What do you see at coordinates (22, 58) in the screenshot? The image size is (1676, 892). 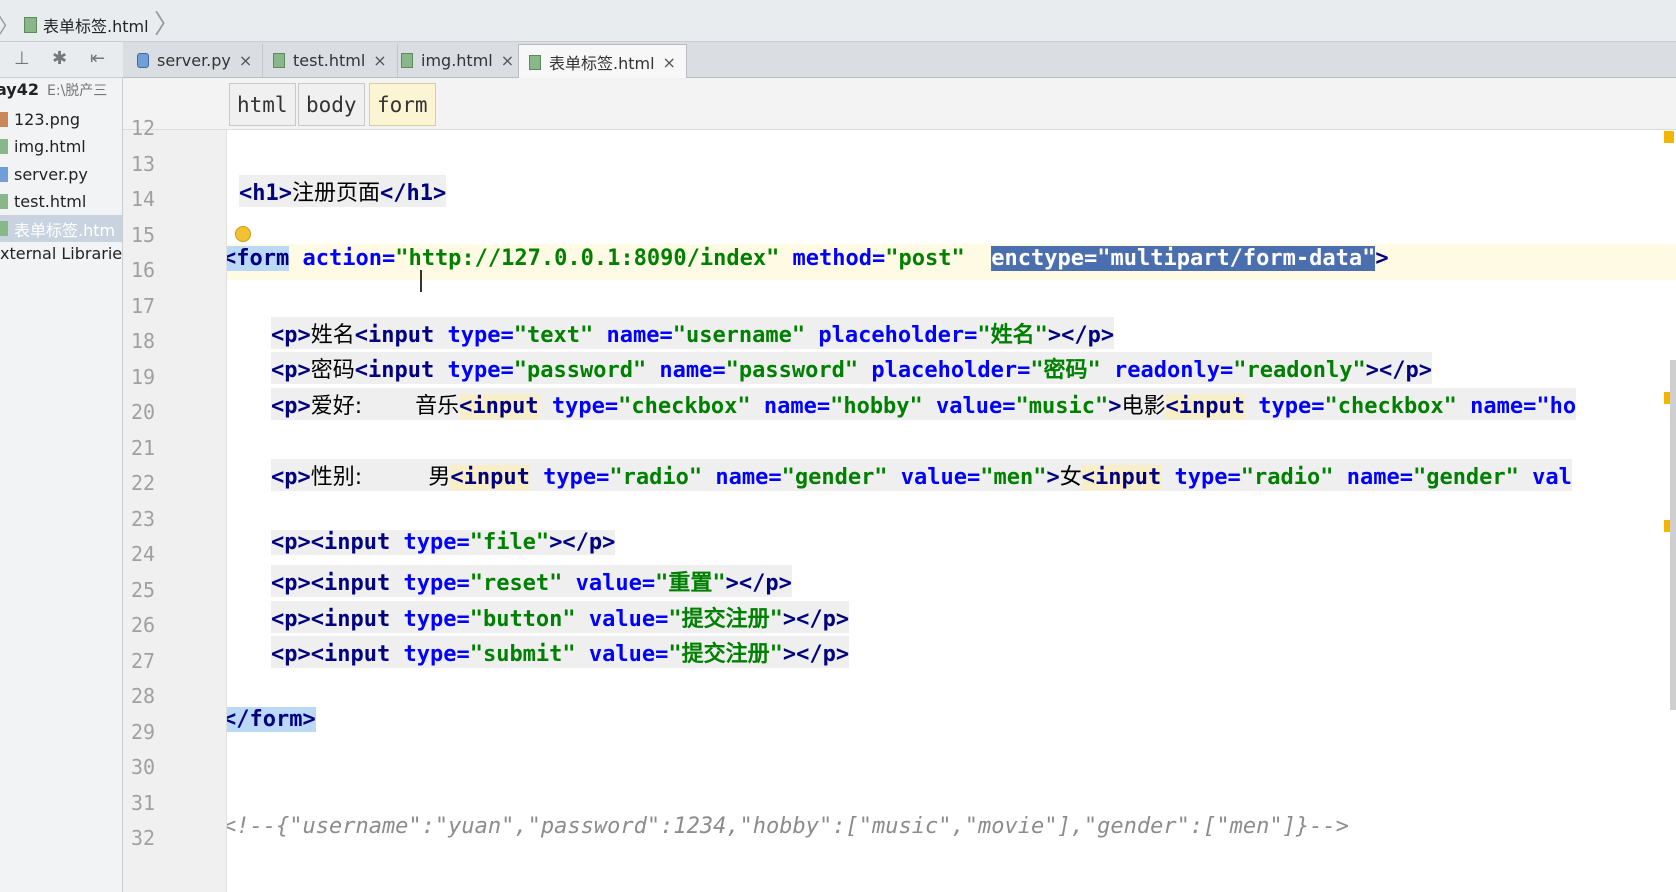 I see `collapse-icon: ⊥` at bounding box center [22, 58].